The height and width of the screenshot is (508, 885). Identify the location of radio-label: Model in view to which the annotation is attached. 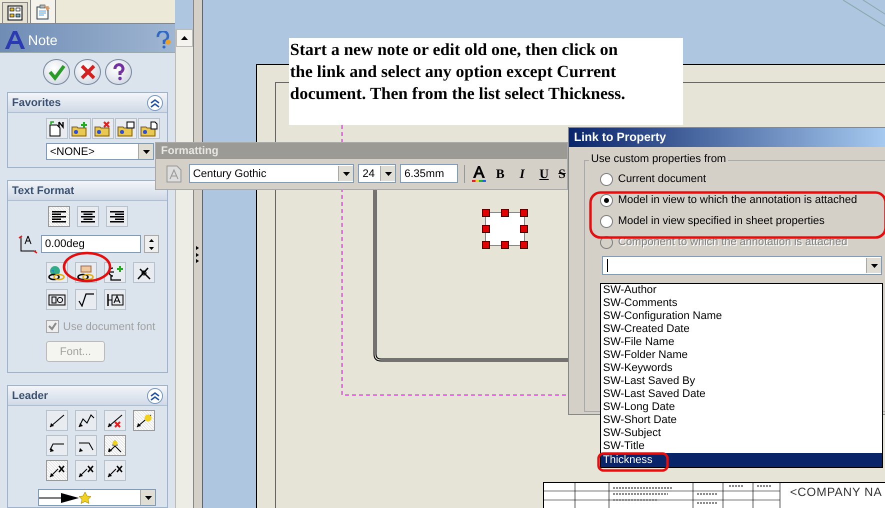
(738, 200).